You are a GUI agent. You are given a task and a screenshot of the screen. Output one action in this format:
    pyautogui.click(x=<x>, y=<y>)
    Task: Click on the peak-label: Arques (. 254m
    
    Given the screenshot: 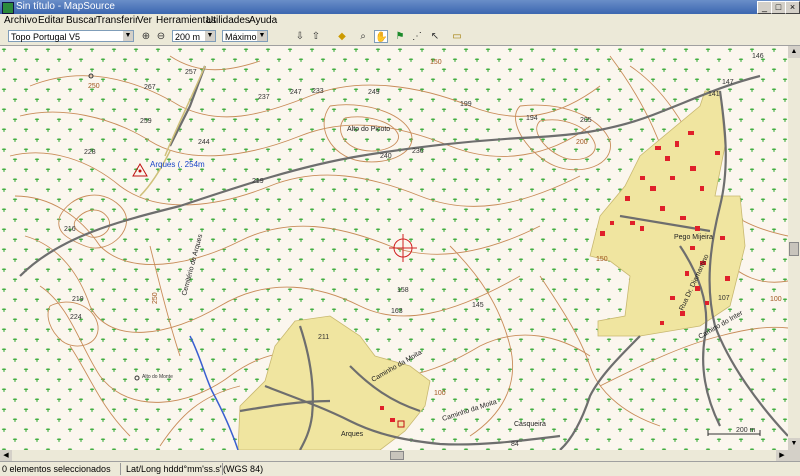 What is the action you would take?
    pyautogui.click(x=177, y=164)
    